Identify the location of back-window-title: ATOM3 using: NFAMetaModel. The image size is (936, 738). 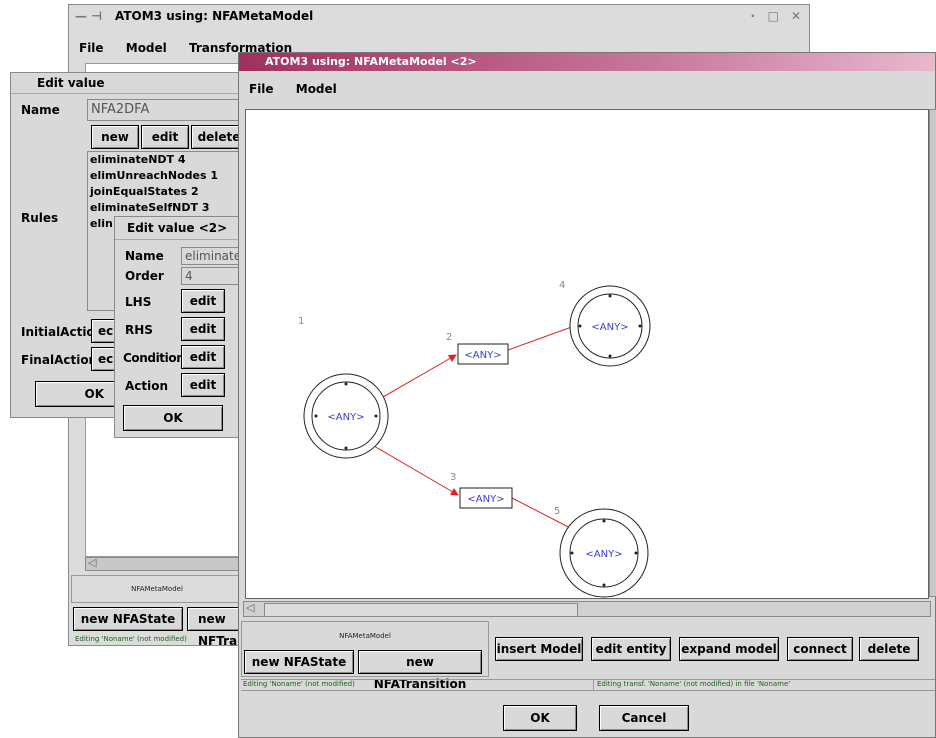
(214, 16).